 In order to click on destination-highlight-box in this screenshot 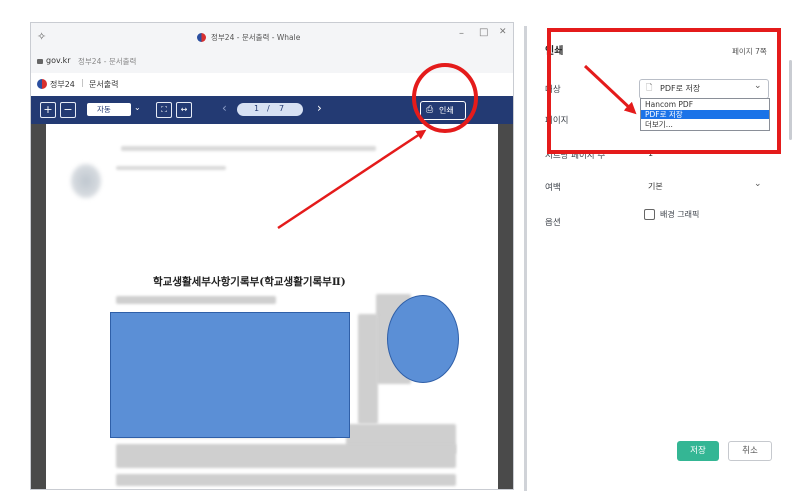, I will do `click(664, 91)`.